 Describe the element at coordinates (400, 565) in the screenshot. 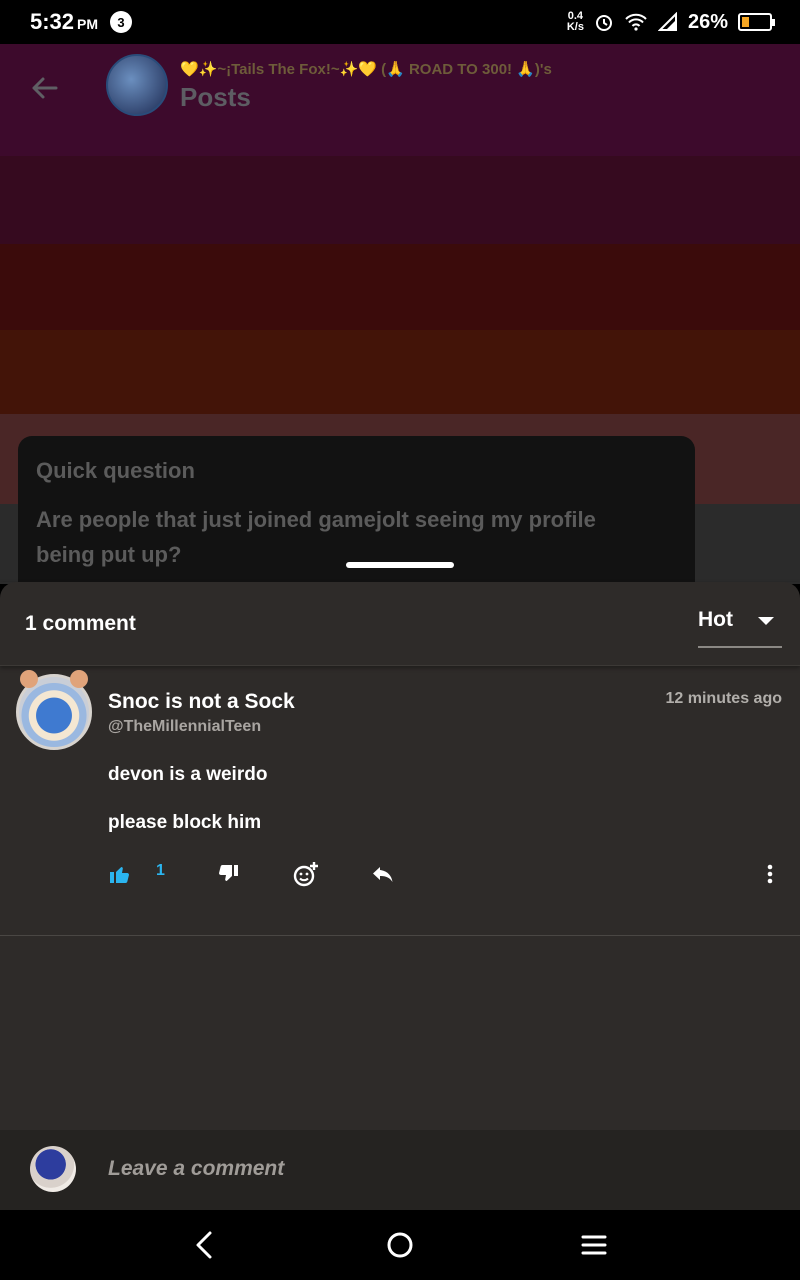

I see `sheet-drag-handle` at that location.